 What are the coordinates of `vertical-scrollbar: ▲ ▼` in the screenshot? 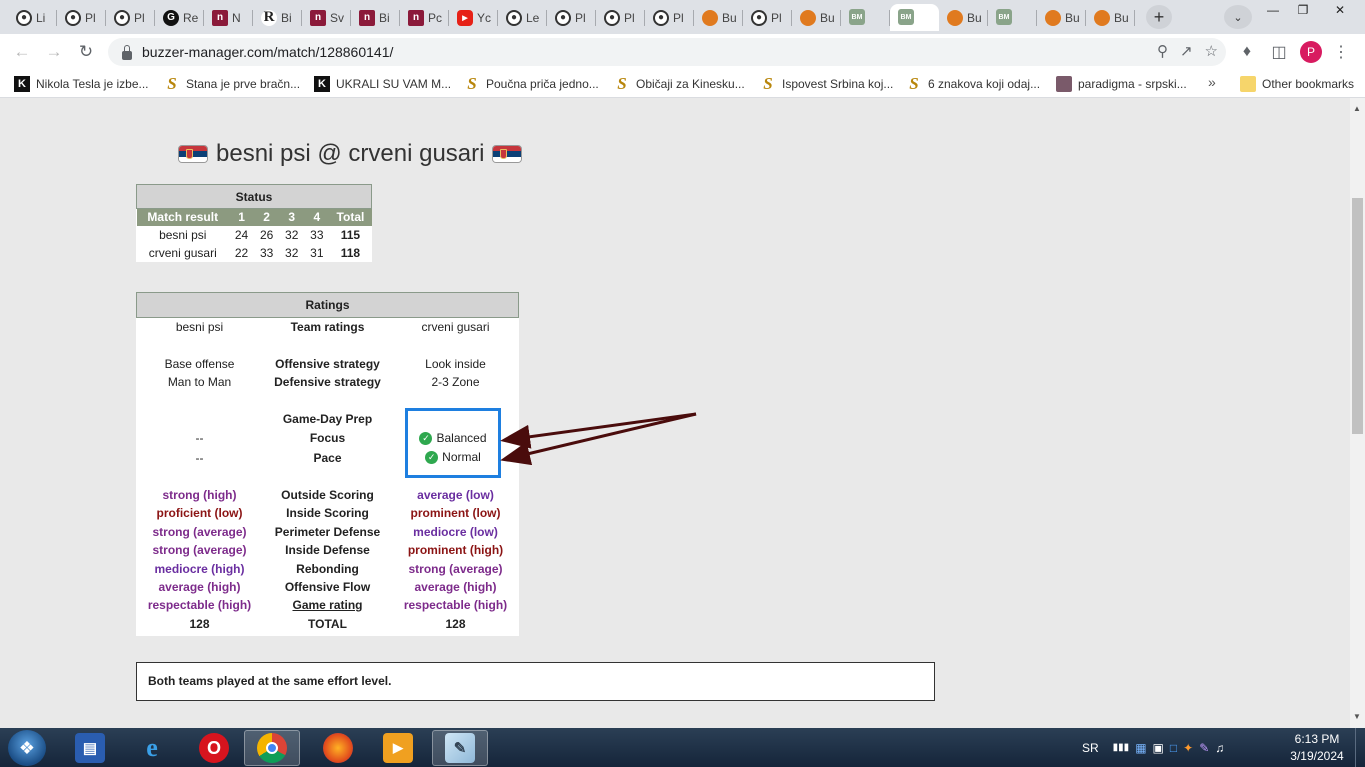 It's located at (1357, 413).